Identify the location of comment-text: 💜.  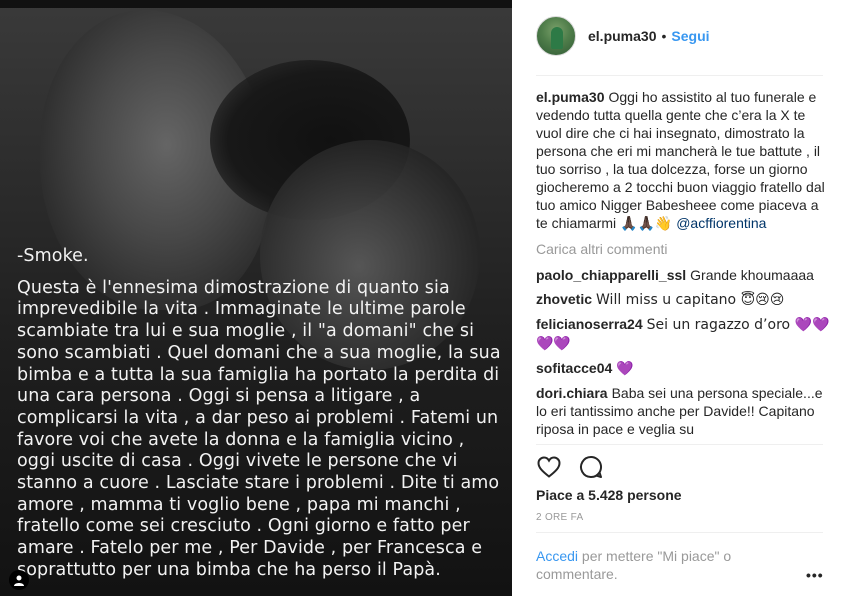
(625, 369).